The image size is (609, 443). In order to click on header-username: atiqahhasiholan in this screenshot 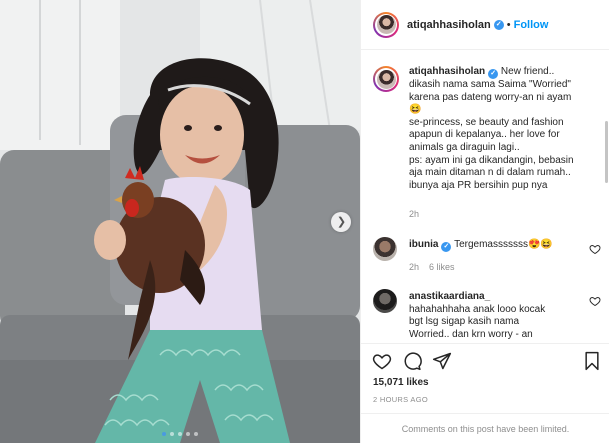, I will do `click(449, 25)`.